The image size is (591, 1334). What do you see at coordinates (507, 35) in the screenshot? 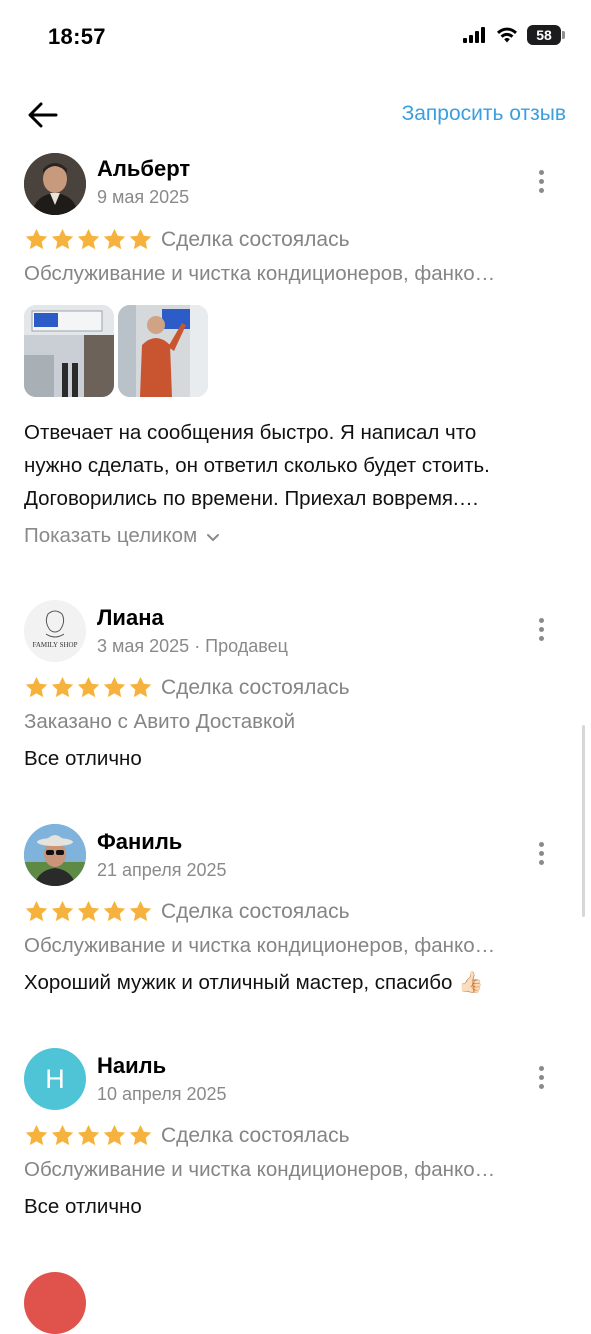
I see `wifi-icon` at bounding box center [507, 35].